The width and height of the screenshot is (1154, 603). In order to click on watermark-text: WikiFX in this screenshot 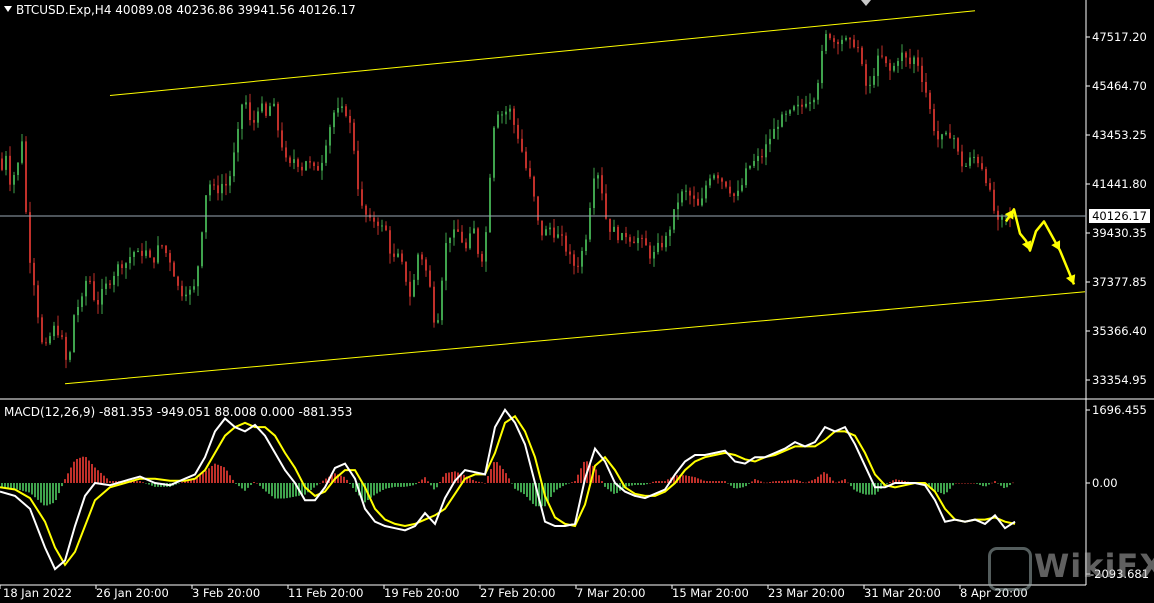, I will do `click(1094, 566)`.